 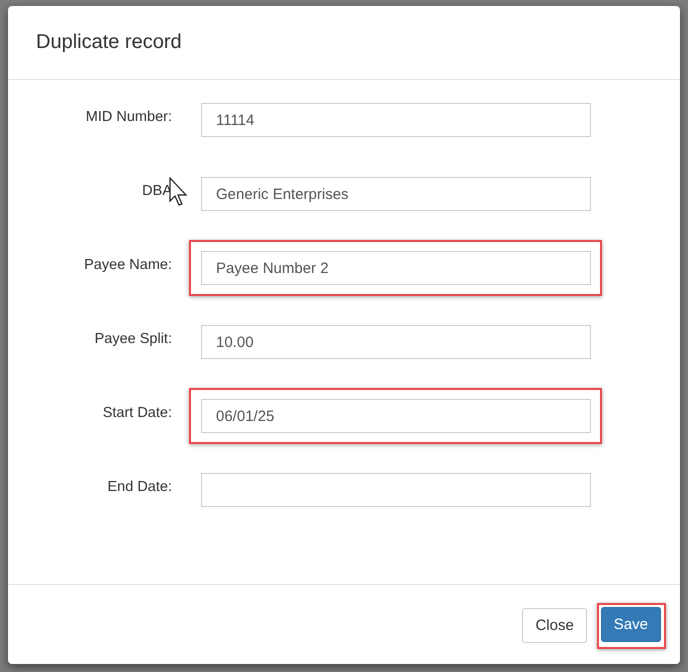 I want to click on dialog-title: Duplicate record, so click(x=109, y=42).